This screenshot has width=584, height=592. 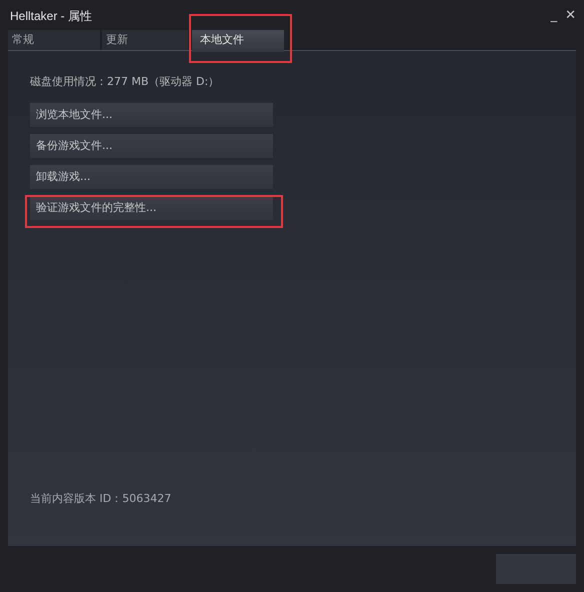 What do you see at coordinates (554, 16) in the screenshot?
I see `minimize-button: _` at bounding box center [554, 16].